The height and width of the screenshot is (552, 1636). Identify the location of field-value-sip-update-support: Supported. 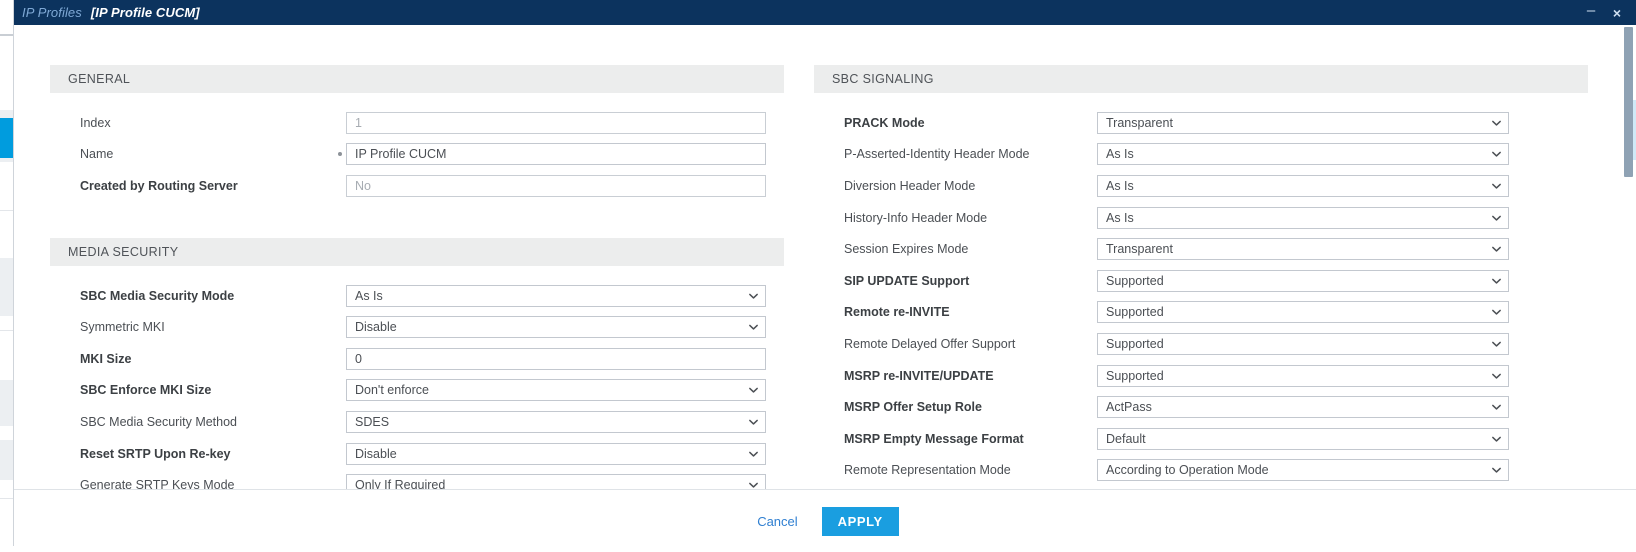
(1135, 280).